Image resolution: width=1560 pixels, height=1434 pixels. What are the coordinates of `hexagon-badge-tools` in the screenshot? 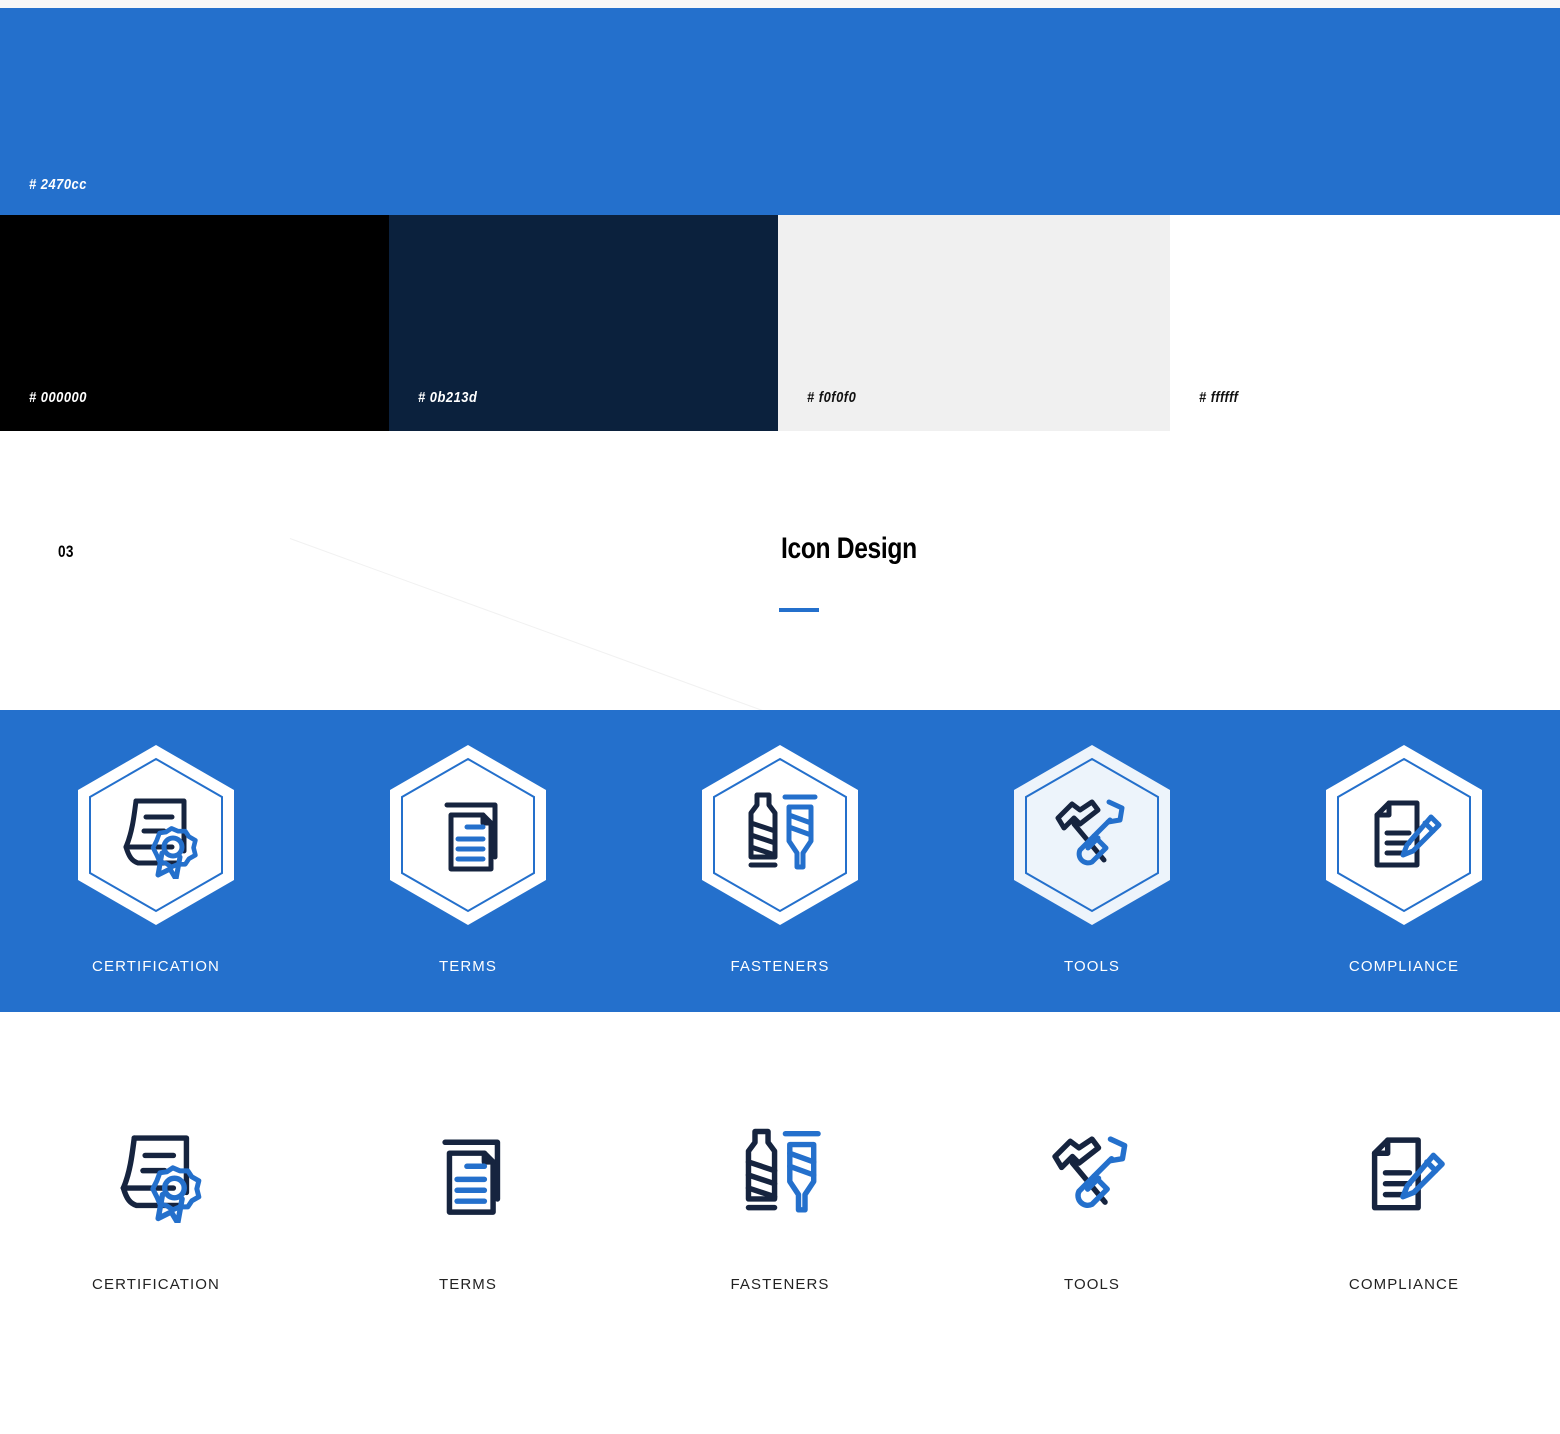 It's located at (1092, 835).